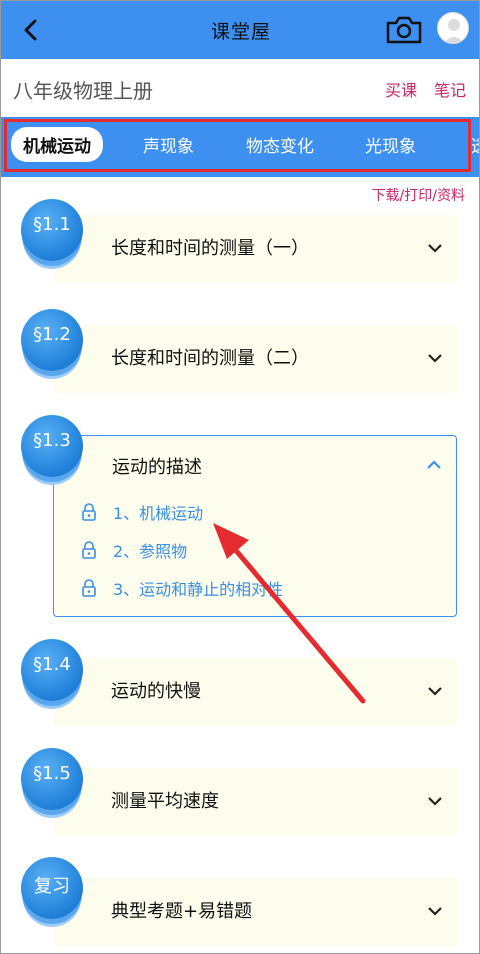 This screenshot has width=480, height=954. Describe the element at coordinates (240, 88) in the screenshot. I see `book-row: 八年级物理上册 买课 笔记` at that location.